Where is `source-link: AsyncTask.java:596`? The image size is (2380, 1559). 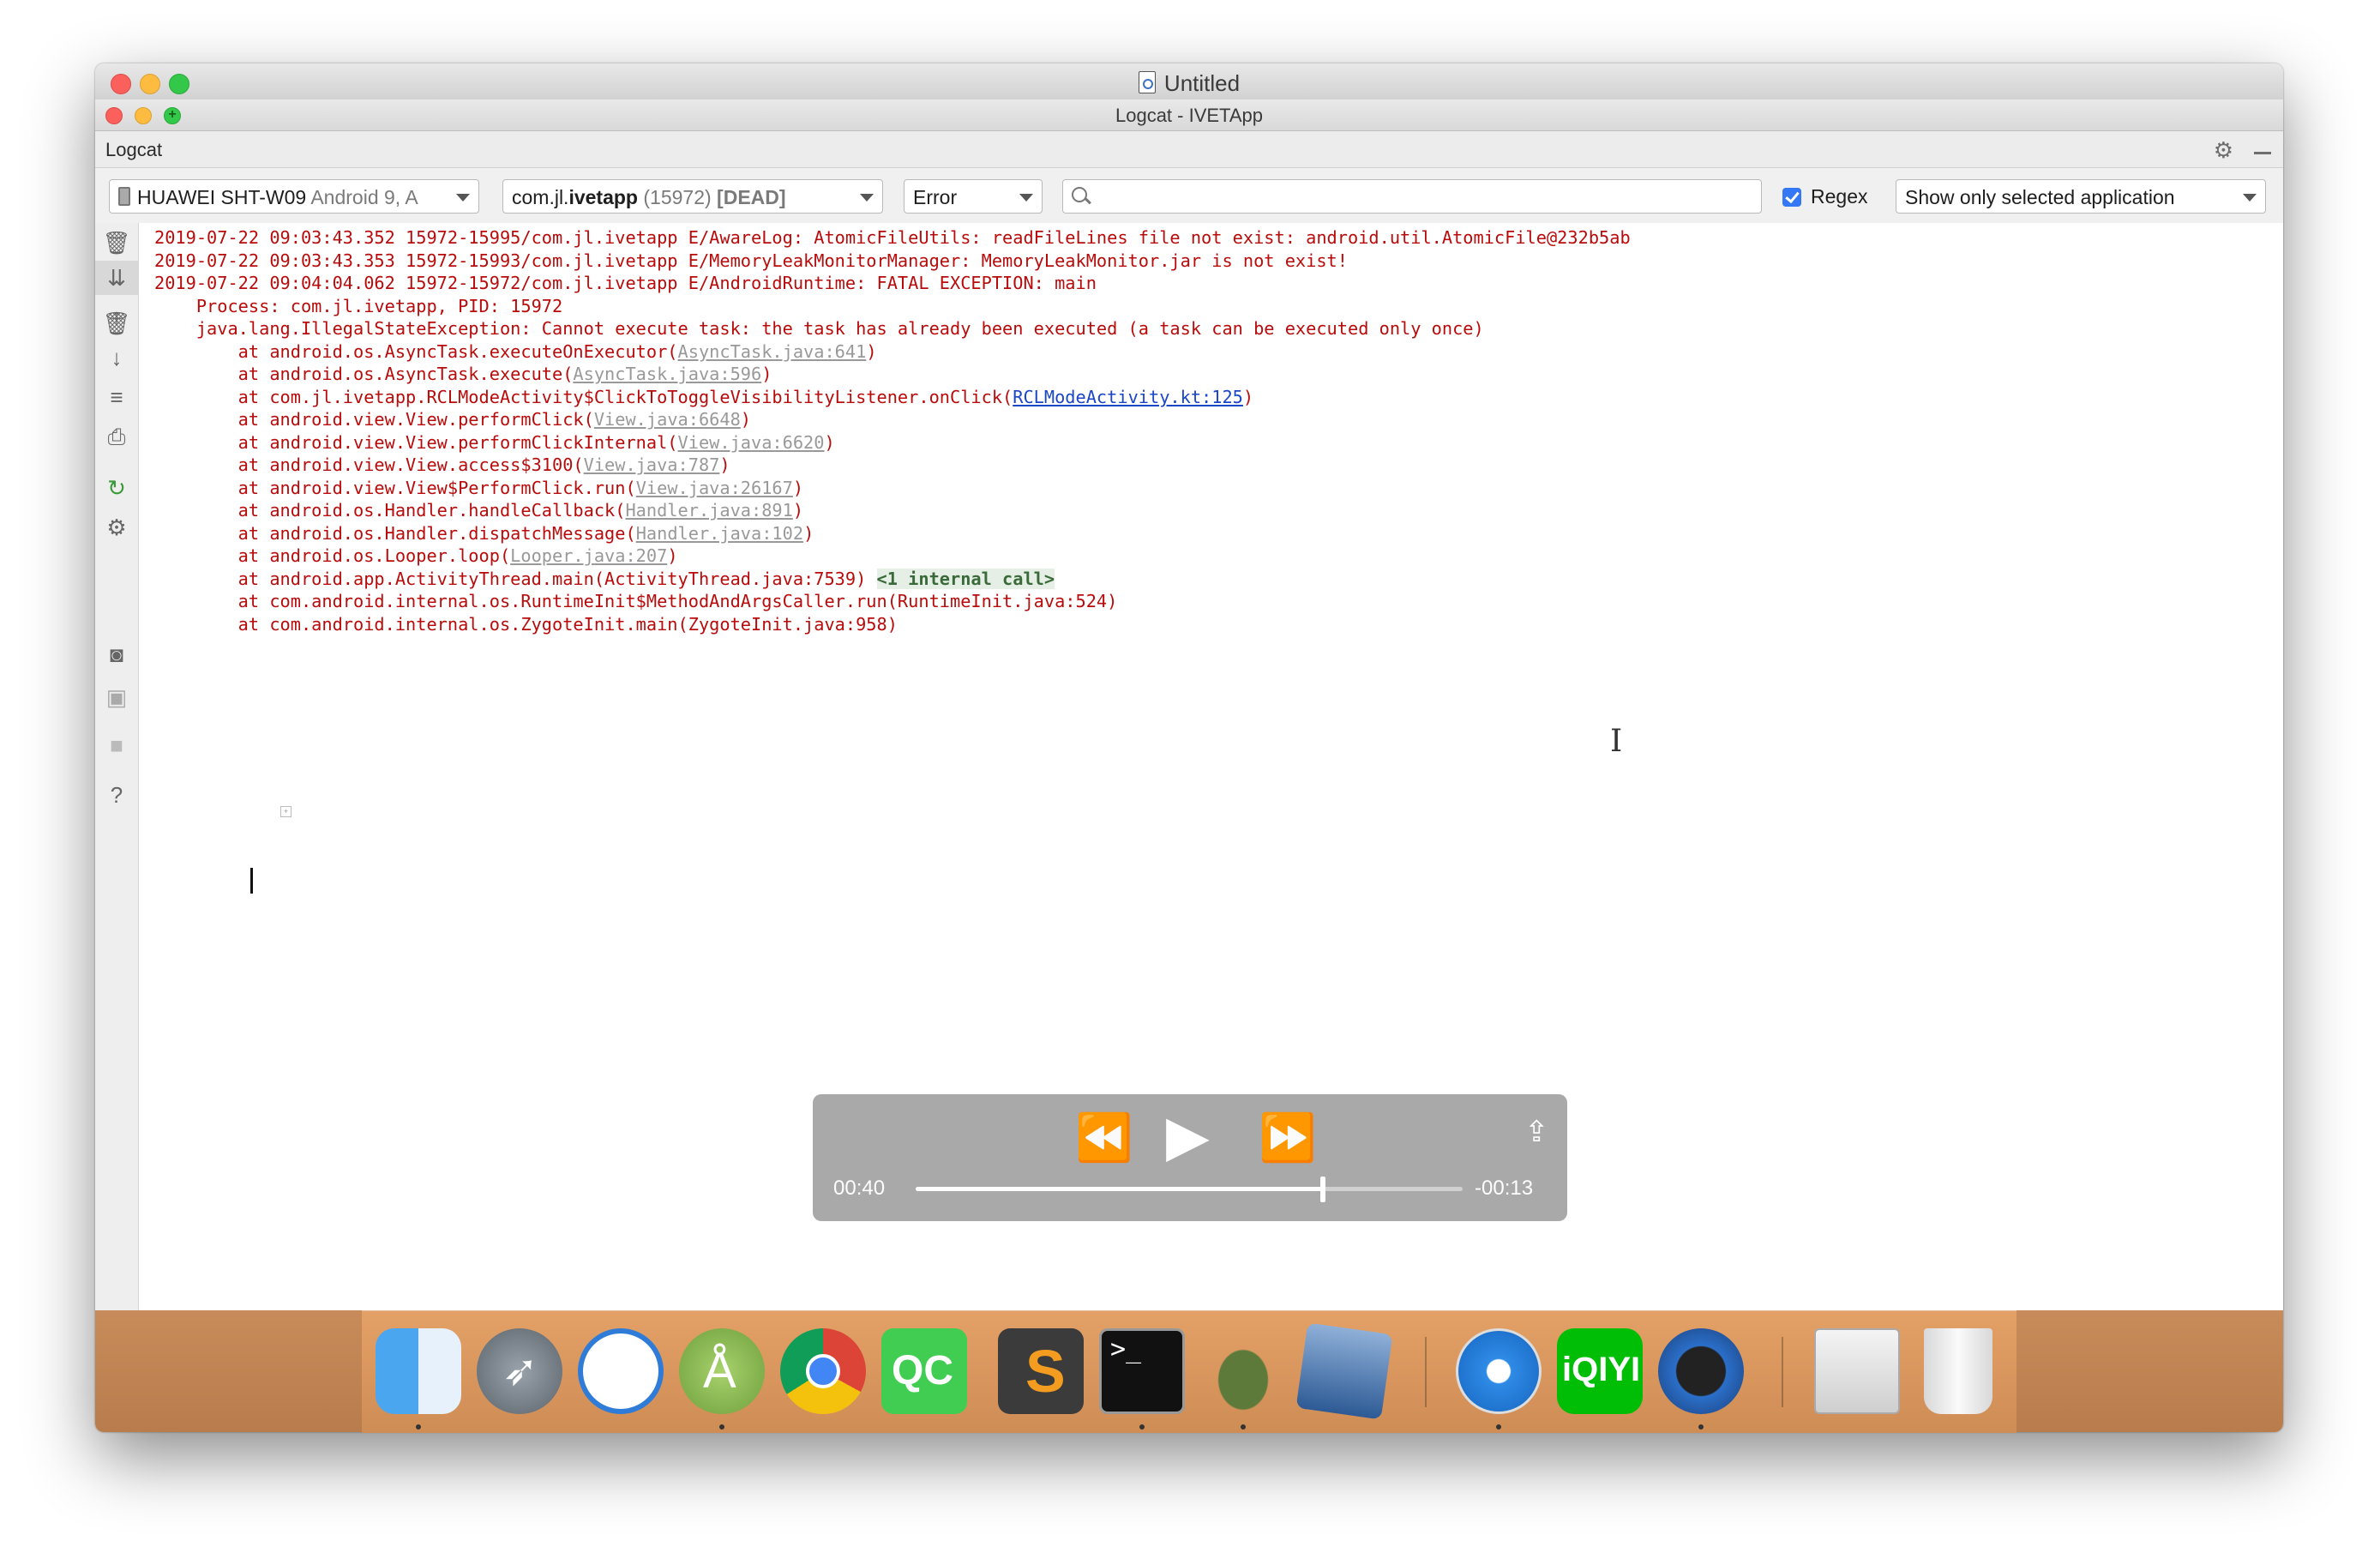 source-link: AsyncTask.java:596 is located at coordinates (667, 374).